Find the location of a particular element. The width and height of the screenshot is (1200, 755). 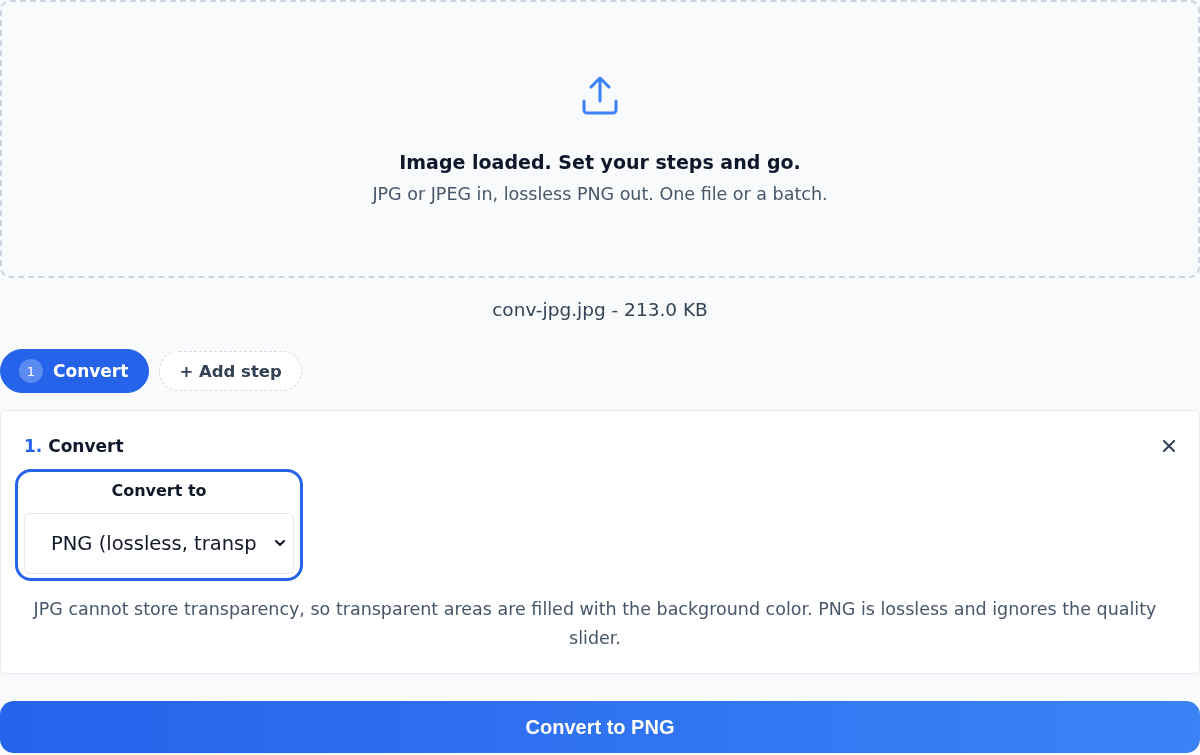

close-icon is located at coordinates (1169, 446).